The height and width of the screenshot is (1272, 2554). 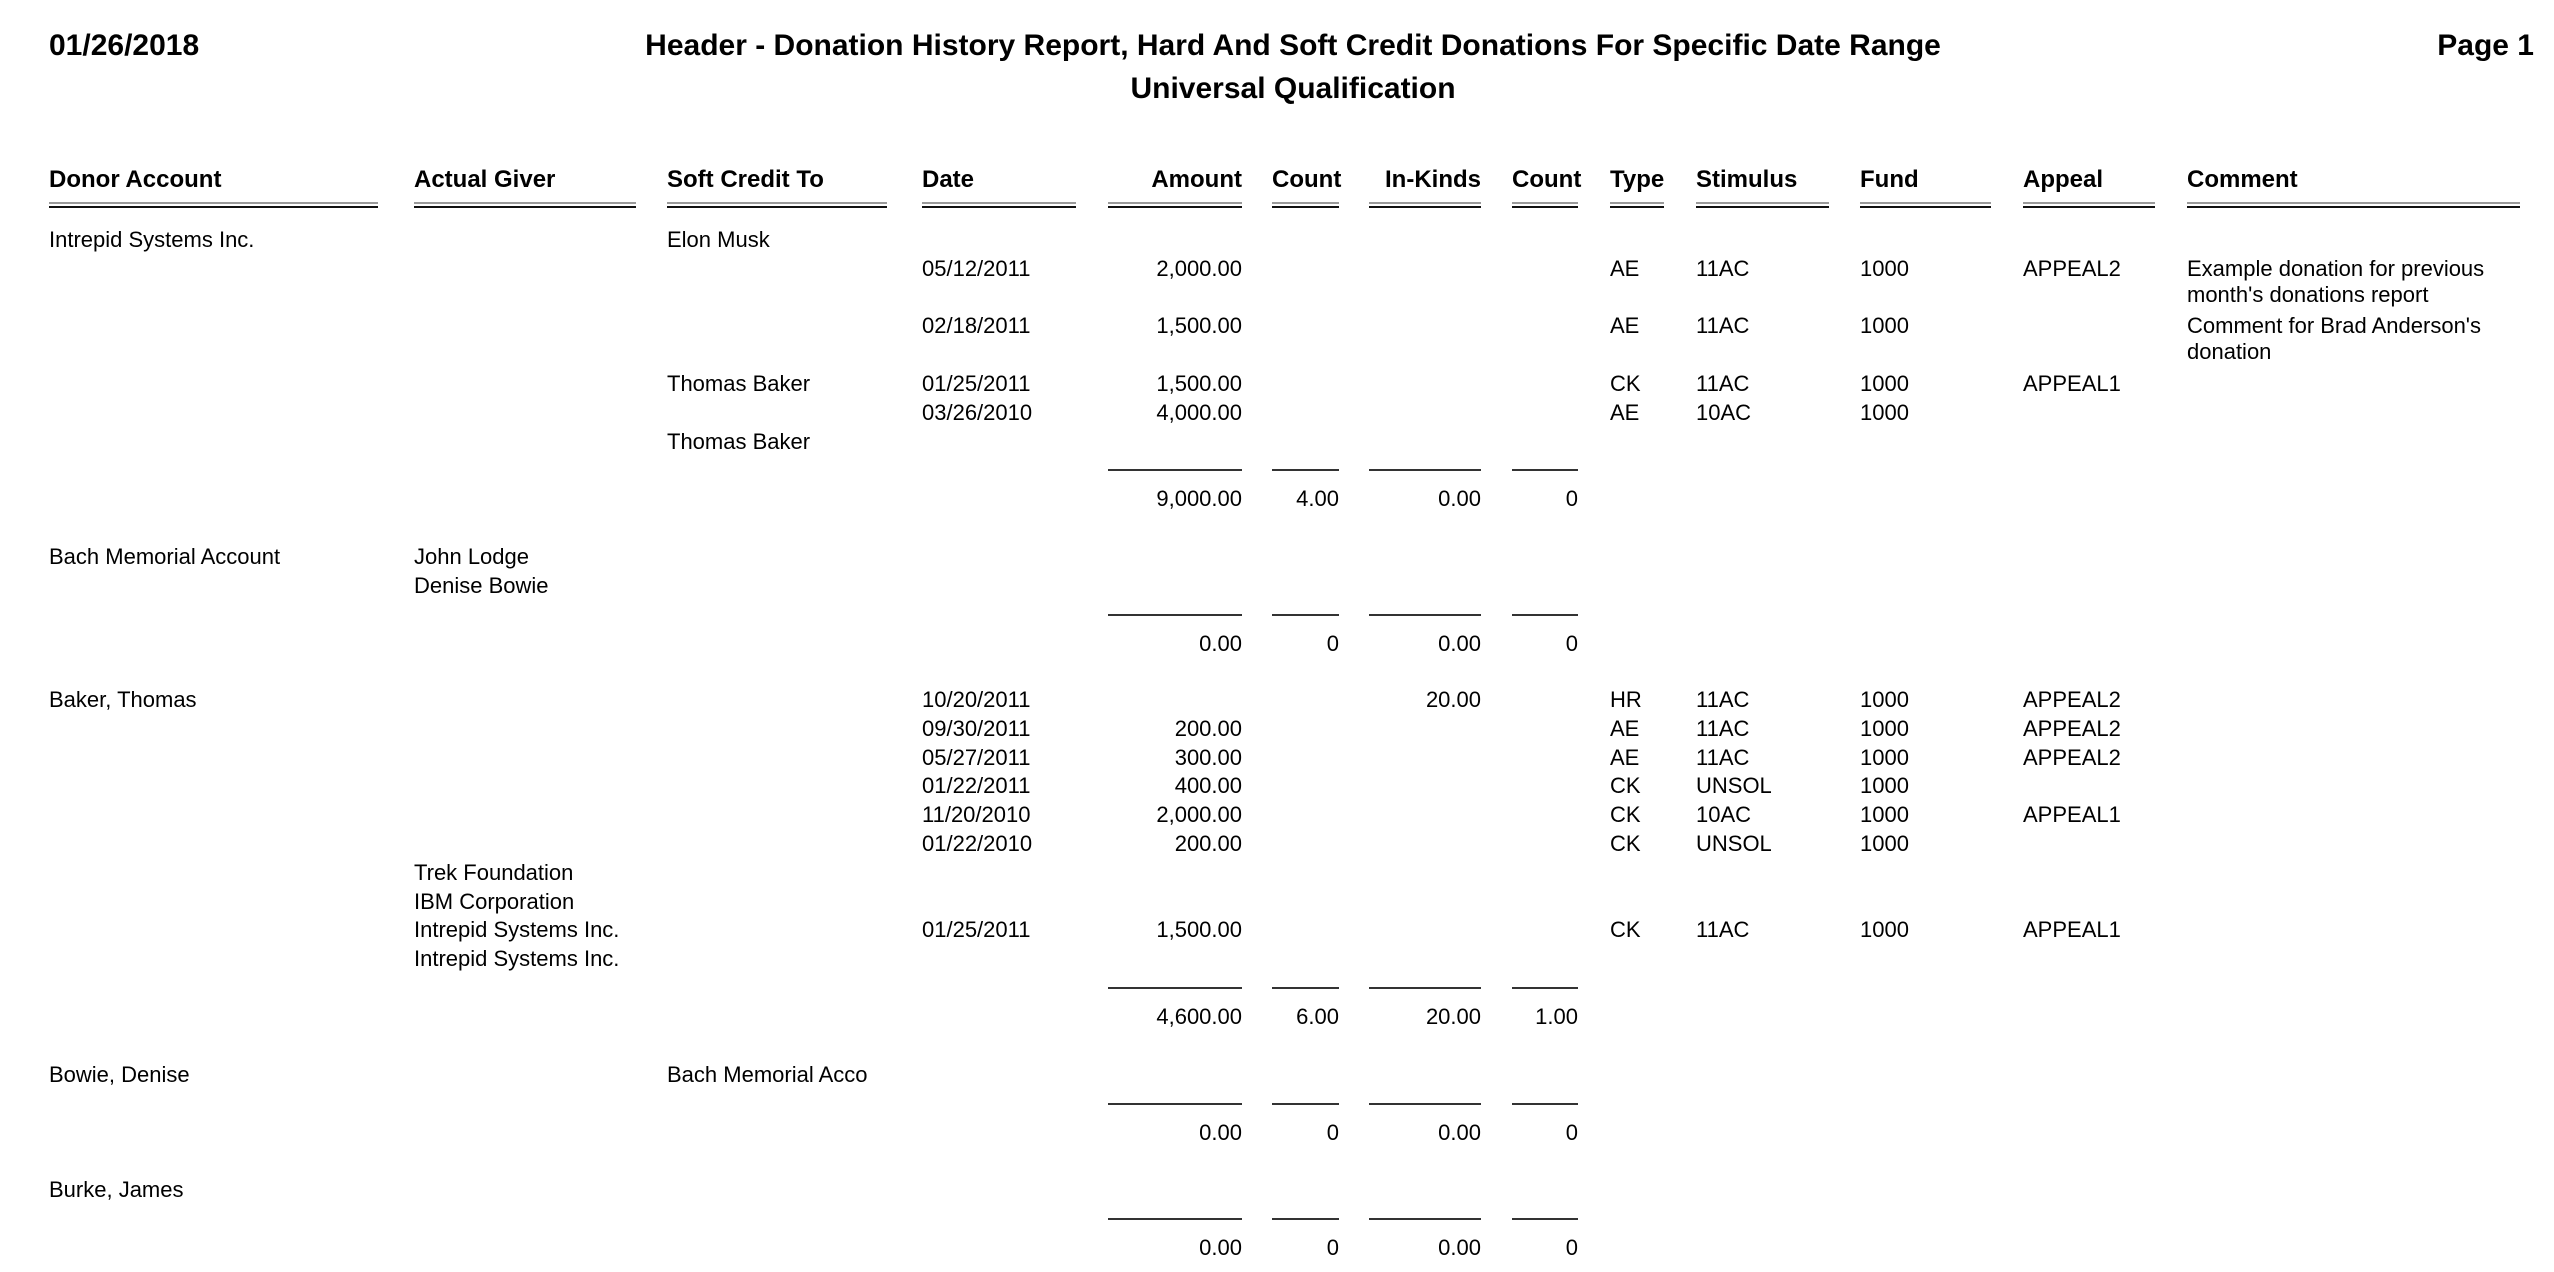 I want to click on subtotal-count-2: 0, so click(x=1571, y=1132).